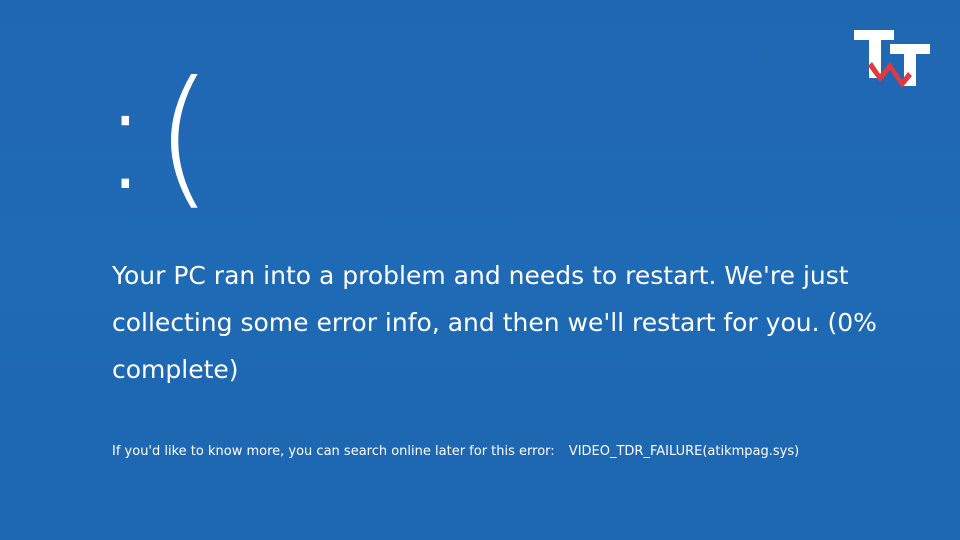 The height and width of the screenshot is (540, 960). I want to click on stop-code: VIDEO_TDR_FAILURE(atikmpag.sys), so click(684, 451).